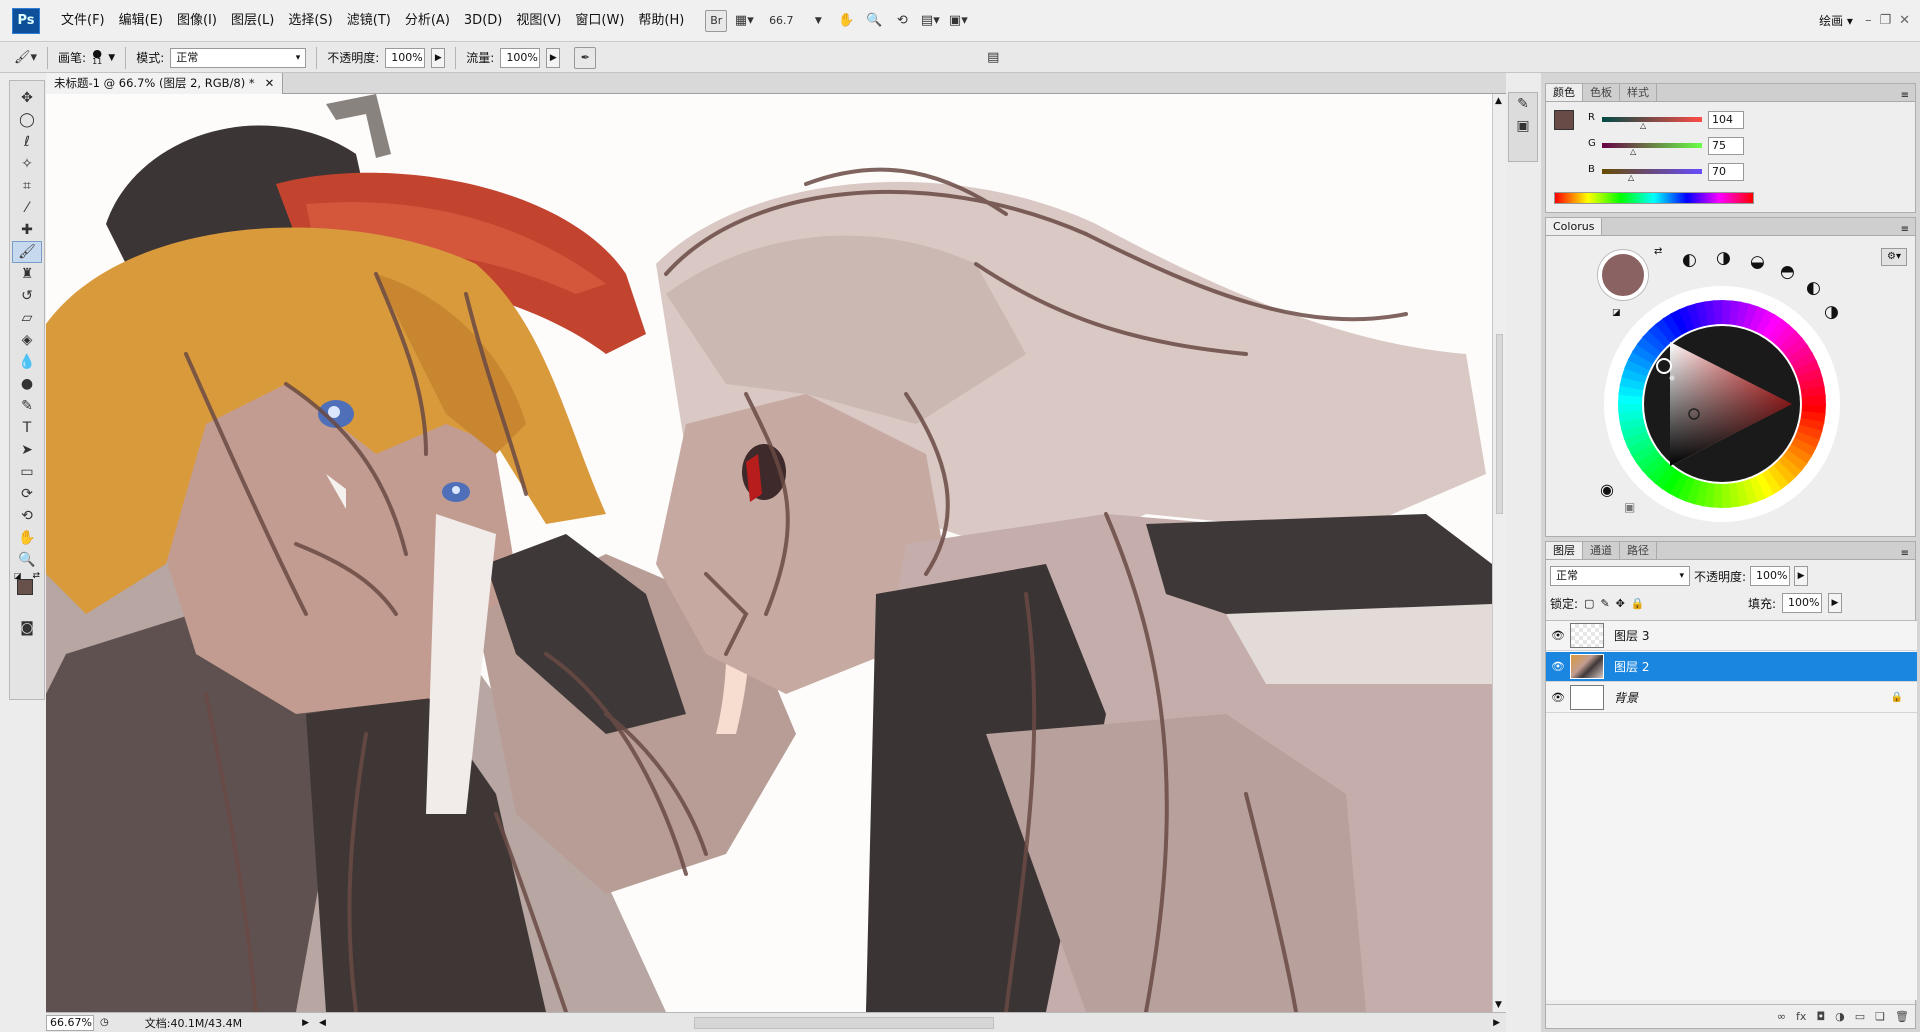  Describe the element at coordinates (1868, 20) in the screenshot. I see `minimize-icon: –` at that location.